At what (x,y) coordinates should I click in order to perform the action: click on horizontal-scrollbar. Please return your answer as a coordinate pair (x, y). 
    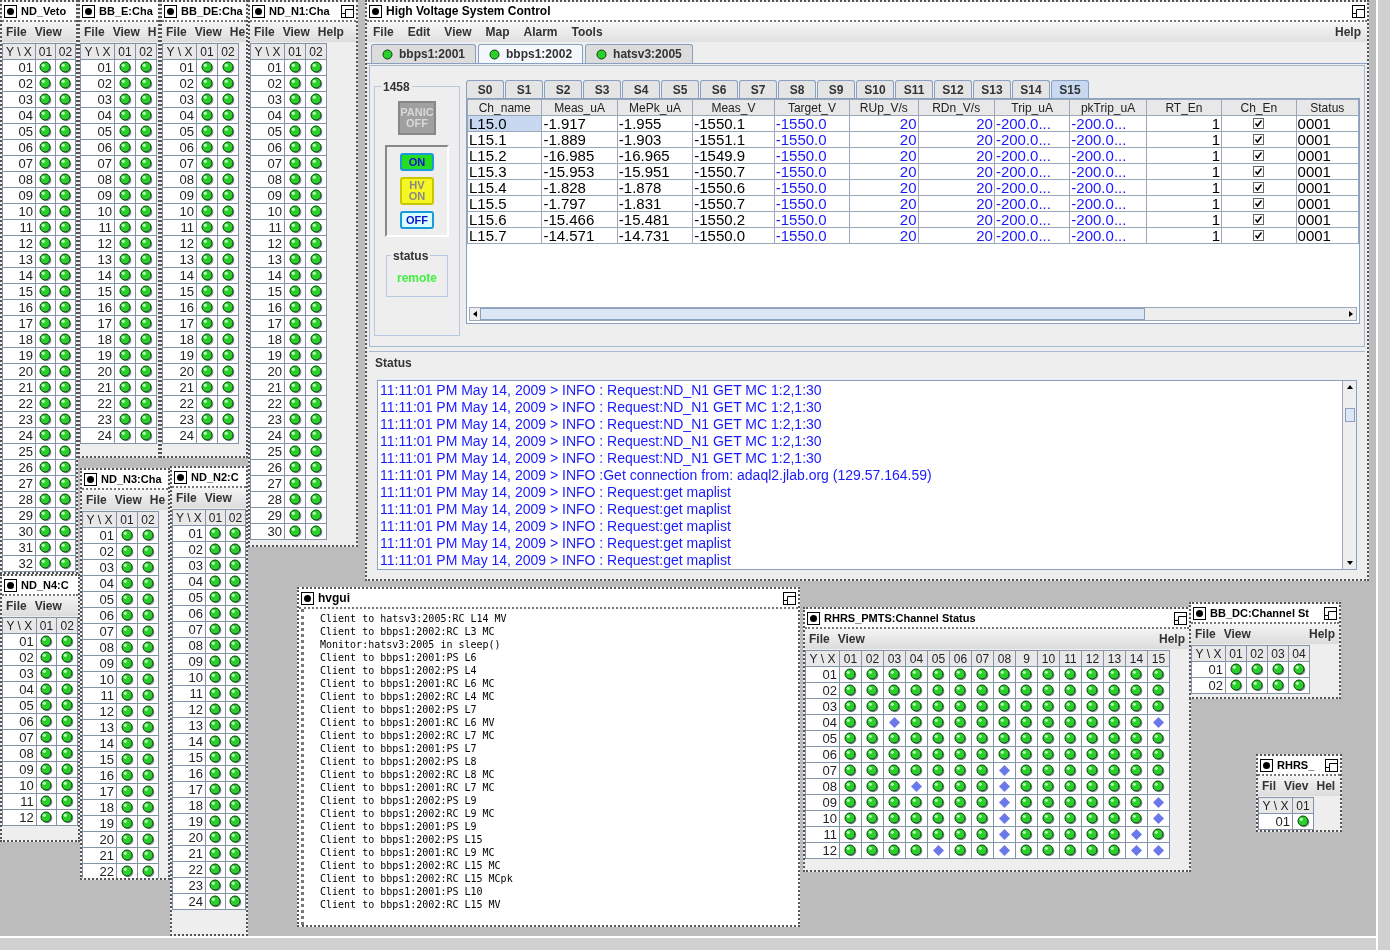
    Looking at the image, I should click on (913, 314).